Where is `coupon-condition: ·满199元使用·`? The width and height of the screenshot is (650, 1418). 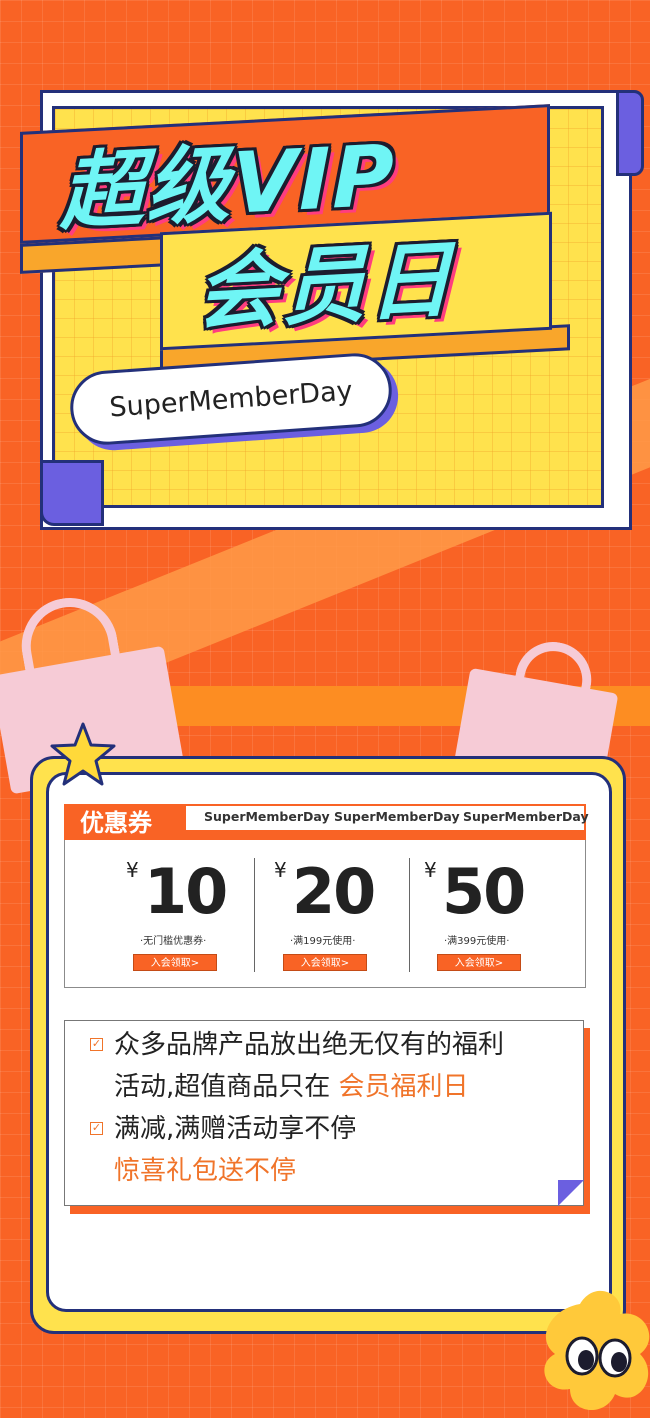 coupon-condition: ·满199元使用· is located at coordinates (323, 941).